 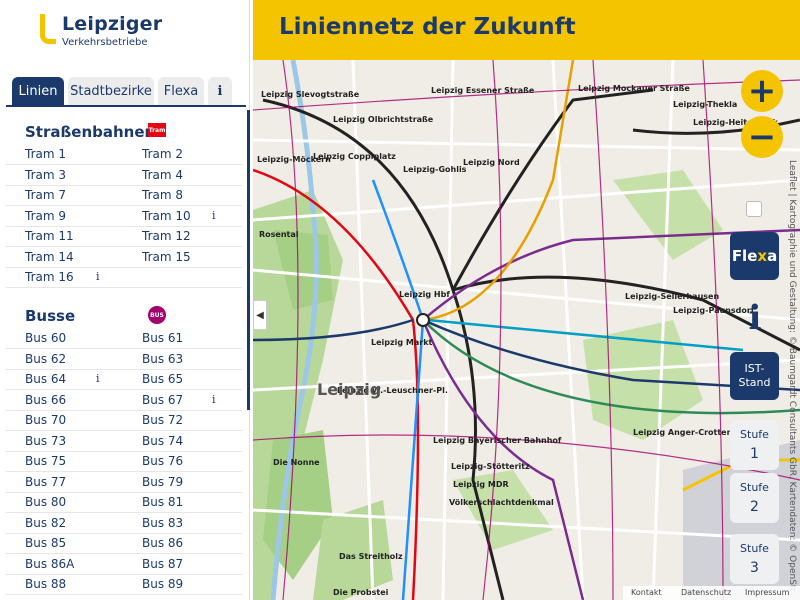 I want to click on line-item: Tram 8, so click(x=162, y=195).